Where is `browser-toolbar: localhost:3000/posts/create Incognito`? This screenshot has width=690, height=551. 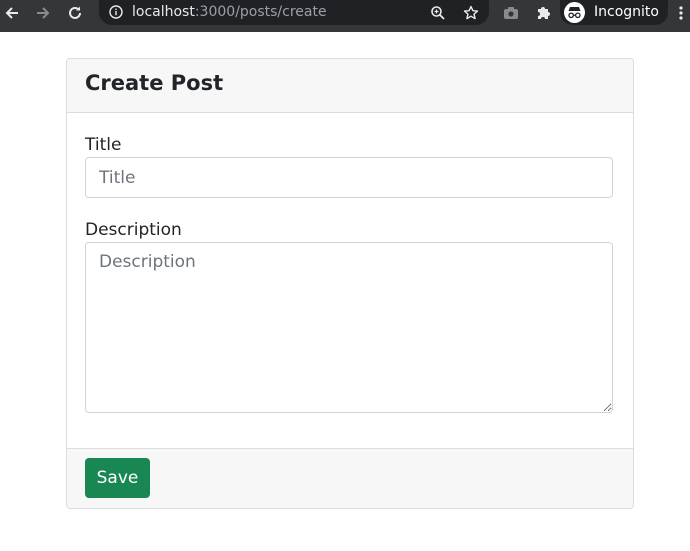
browser-toolbar: localhost:3000/posts/create Incognito is located at coordinates (345, 16).